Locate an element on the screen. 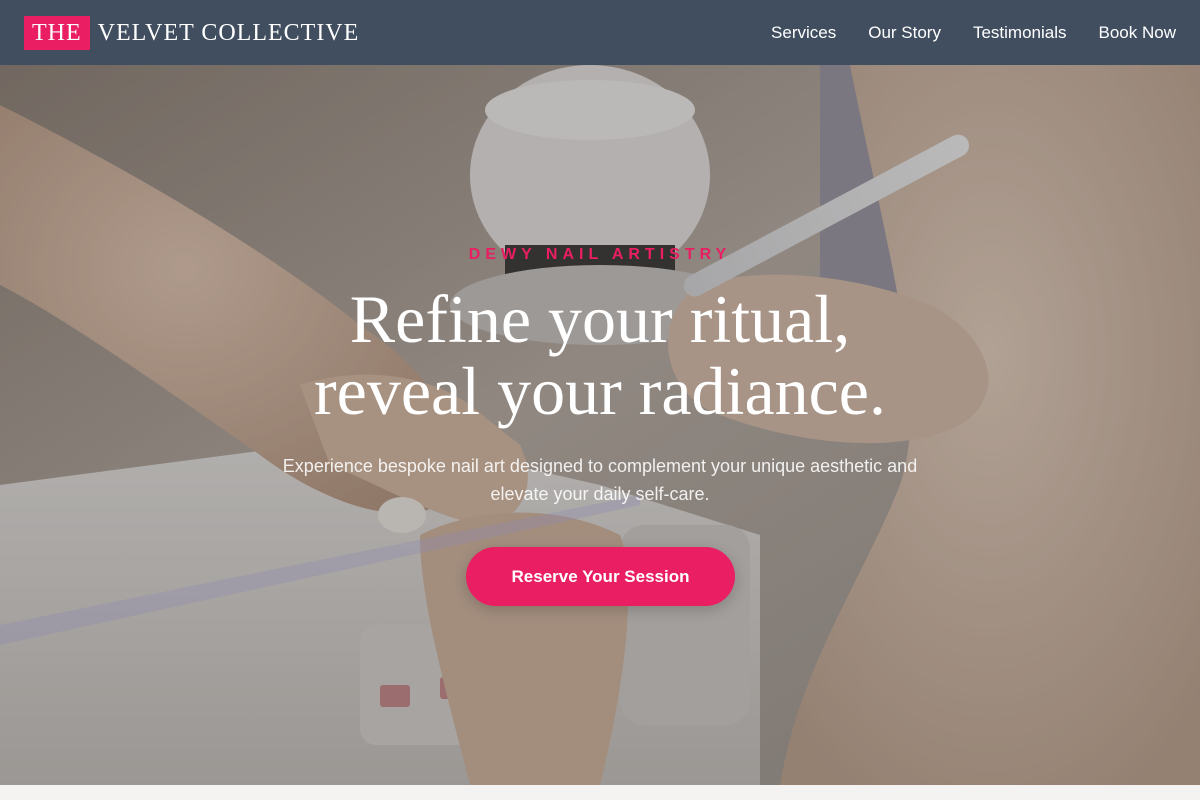  brand-logo-name: VELVET COLLECTIVE is located at coordinates (228, 32).